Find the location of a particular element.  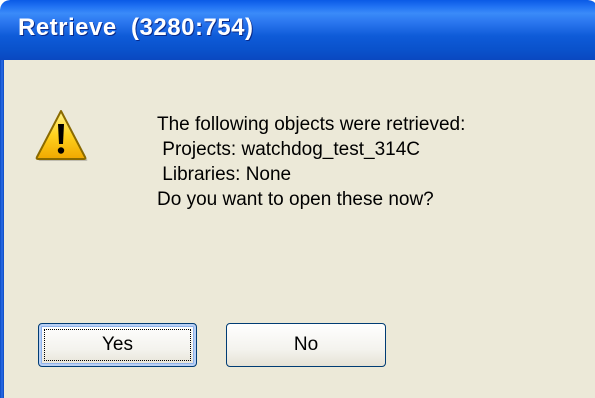

yes-button-label: Yes is located at coordinates (117, 344).